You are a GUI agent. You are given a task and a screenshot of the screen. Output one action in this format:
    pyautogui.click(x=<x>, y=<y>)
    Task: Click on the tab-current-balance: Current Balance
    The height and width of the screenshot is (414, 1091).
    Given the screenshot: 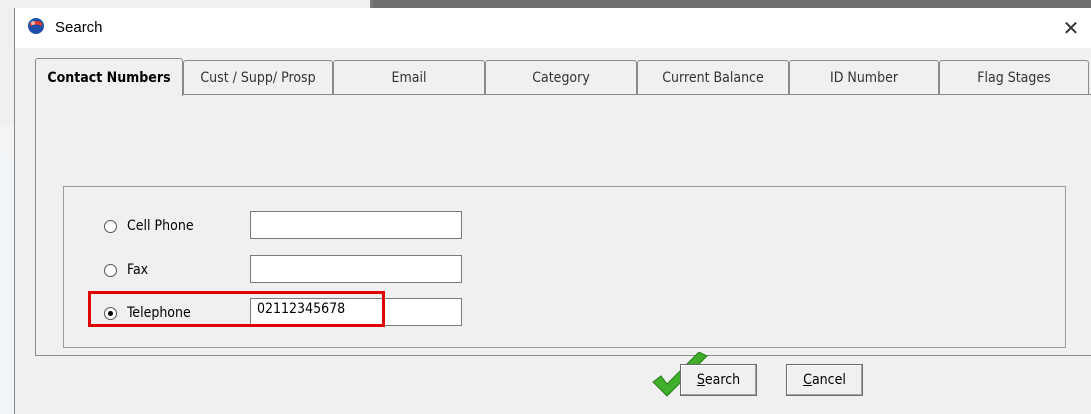 What is the action you would take?
    pyautogui.click(x=713, y=77)
    